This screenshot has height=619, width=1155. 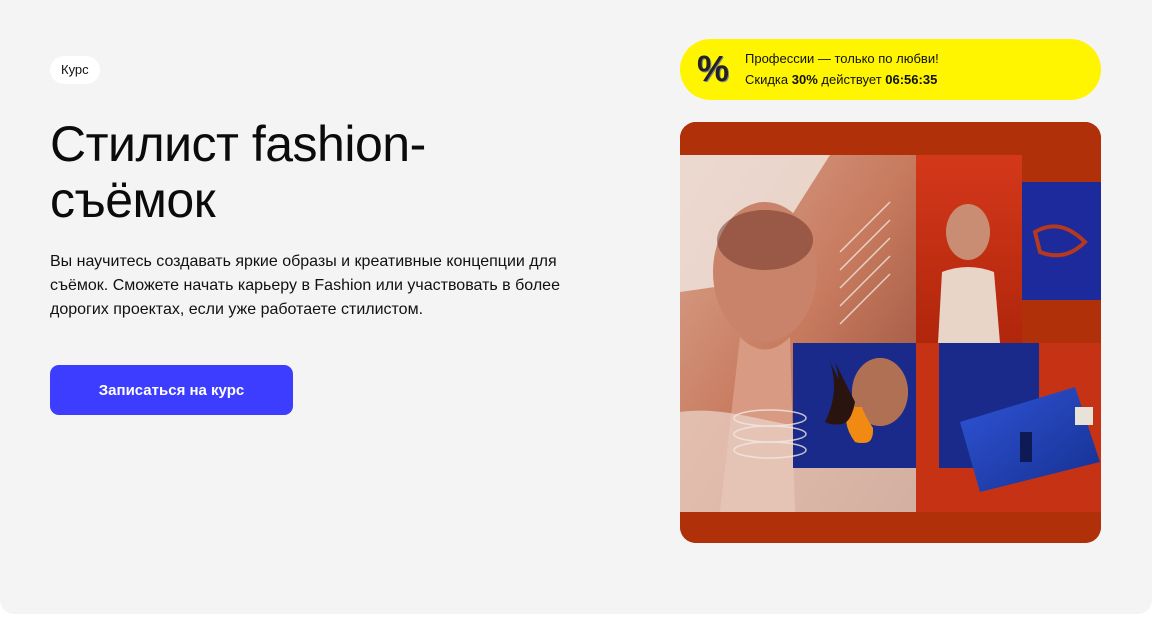 I want to click on course-badge: Курс, so click(x=75, y=70).